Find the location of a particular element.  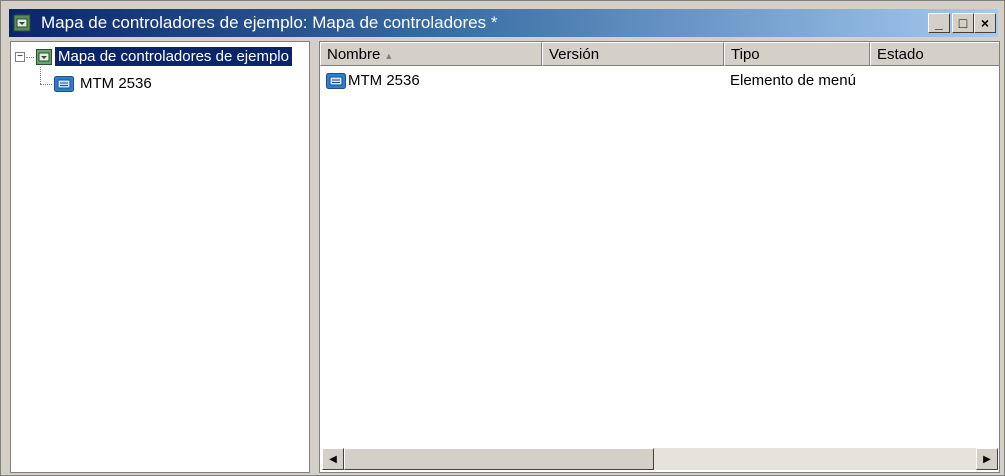

column-label: Tipo is located at coordinates (745, 54).